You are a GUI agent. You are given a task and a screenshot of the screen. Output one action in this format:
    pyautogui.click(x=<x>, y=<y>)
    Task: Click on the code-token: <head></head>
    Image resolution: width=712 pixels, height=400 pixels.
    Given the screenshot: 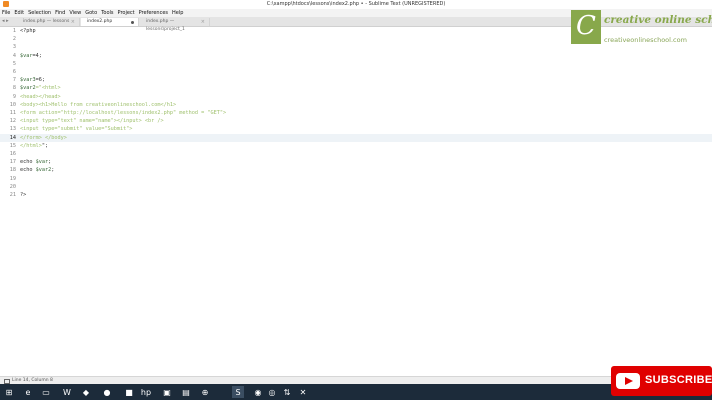 What is the action you would take?
    pyautogui.click(x=40, y=96)
    